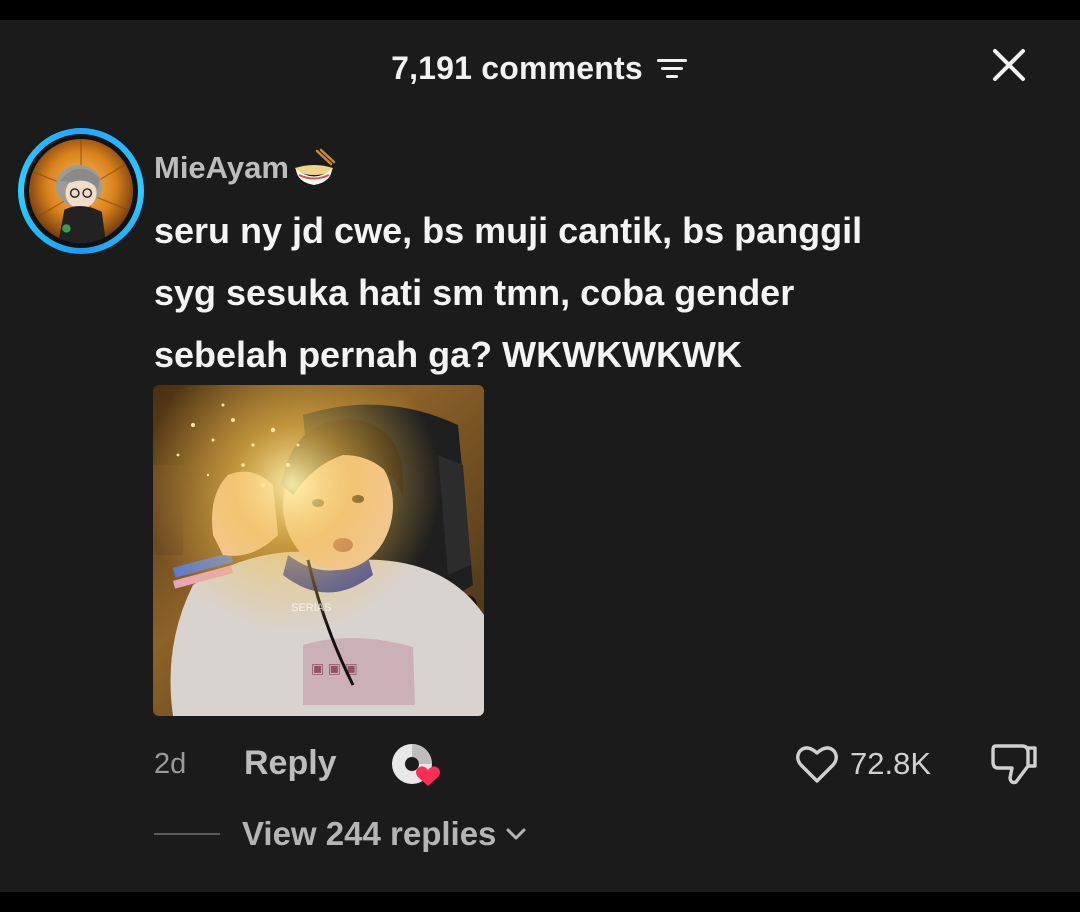 This screenshot has width=1080, height=912. I want to click on like-count: 72.8K, so click(891, 763).